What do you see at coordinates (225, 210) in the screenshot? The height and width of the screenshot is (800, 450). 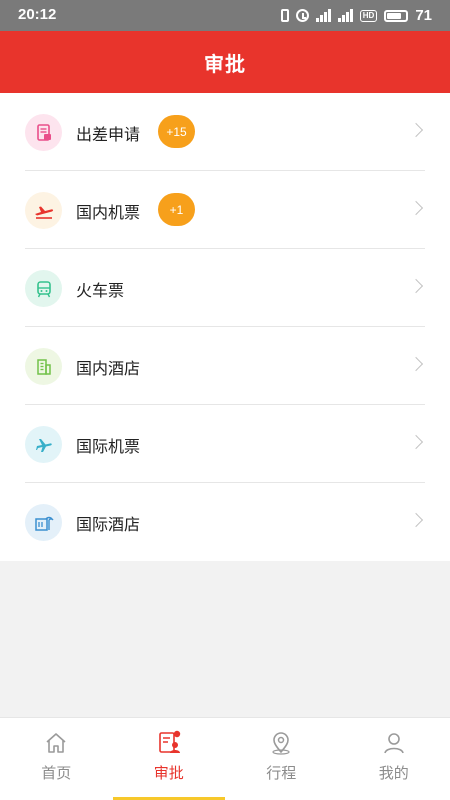 I see `list-item-domestic-flight: 国内机票 +1` at bounding box center [225, 210].